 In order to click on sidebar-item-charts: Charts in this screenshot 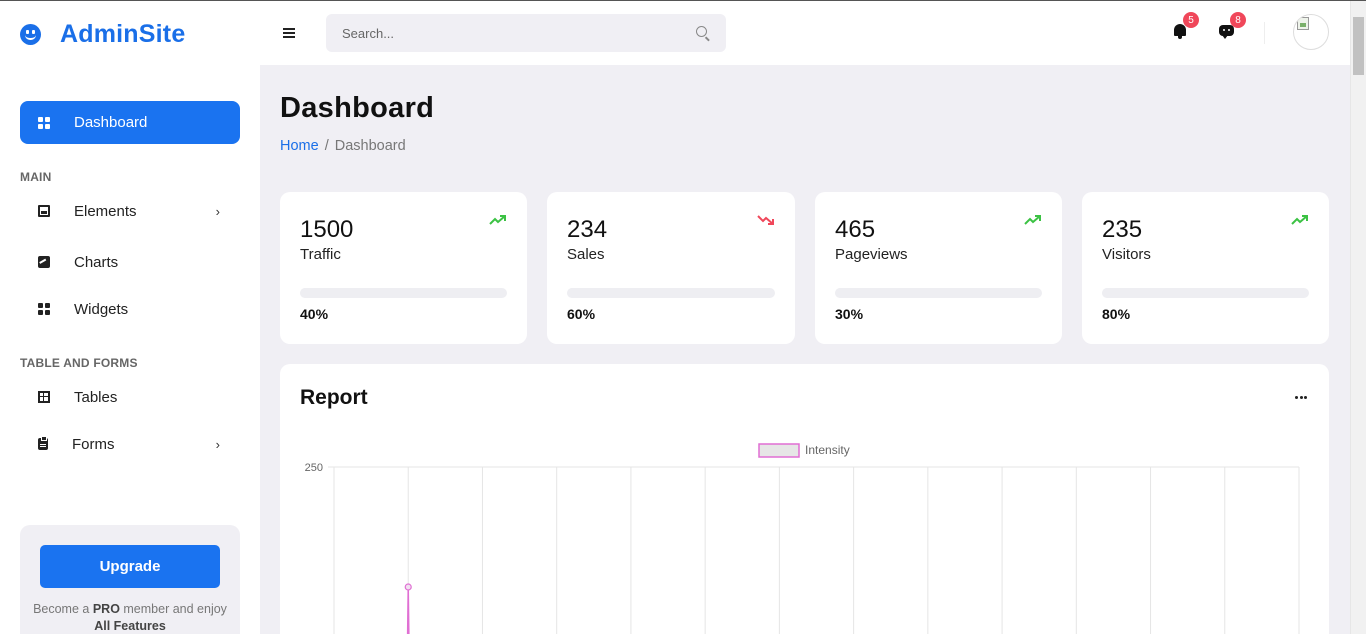, I will do `click(130, 262)`.